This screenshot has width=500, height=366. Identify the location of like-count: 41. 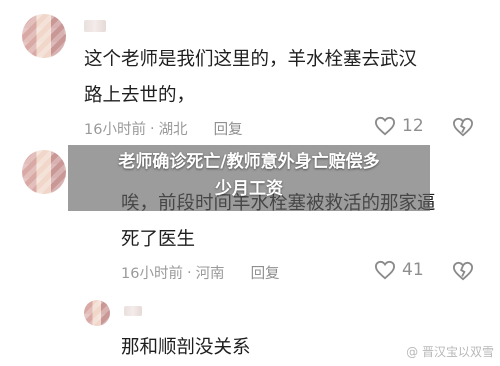
(413, 270).